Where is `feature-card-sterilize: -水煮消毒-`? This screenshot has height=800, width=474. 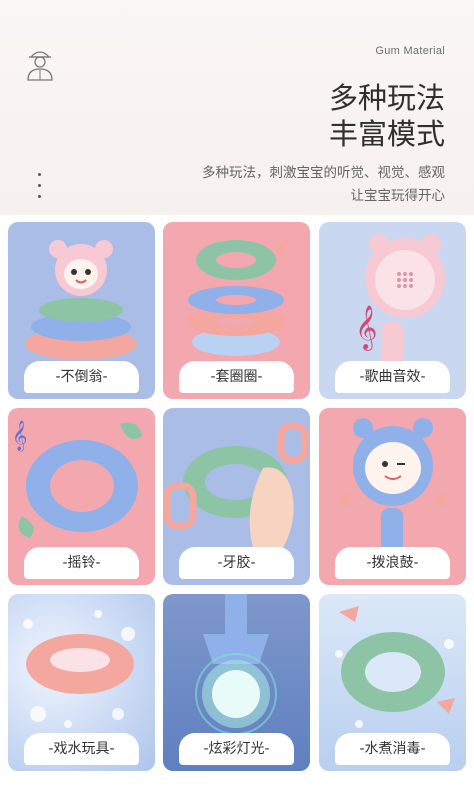
feature-card-sterilize: -水煮消毒- is located at coordinates (392, 682).